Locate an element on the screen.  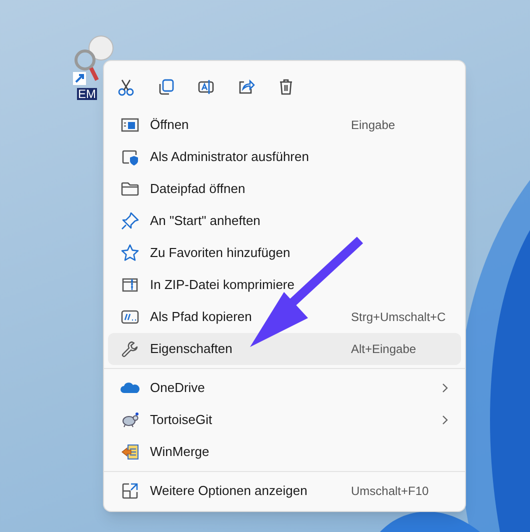
menu-item: OneDrive is located at coordinates (284, 388).